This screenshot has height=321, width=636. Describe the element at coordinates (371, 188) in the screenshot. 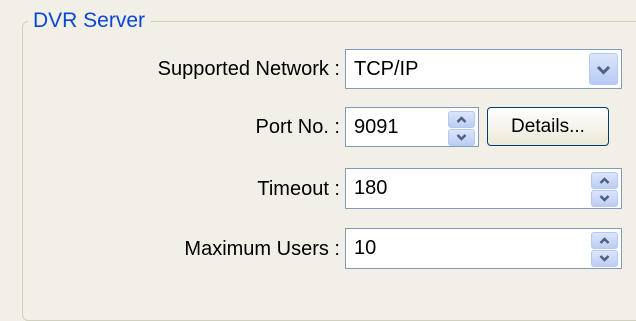

I see `timeout-value: 180` at that location.